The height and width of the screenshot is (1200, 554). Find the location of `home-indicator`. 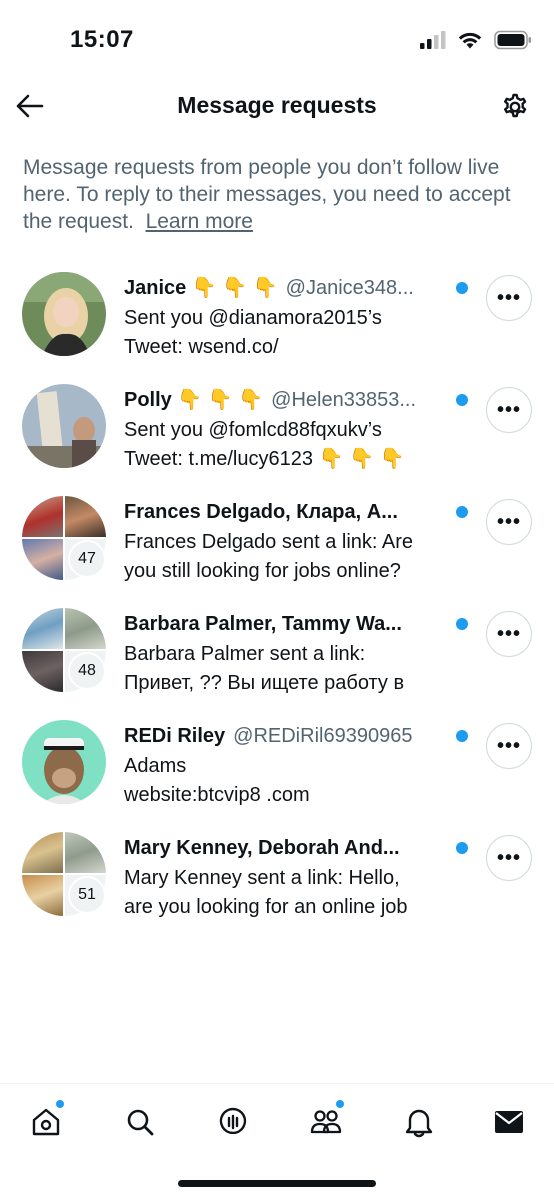

home-indicator is located at coordinates (277, 1183).